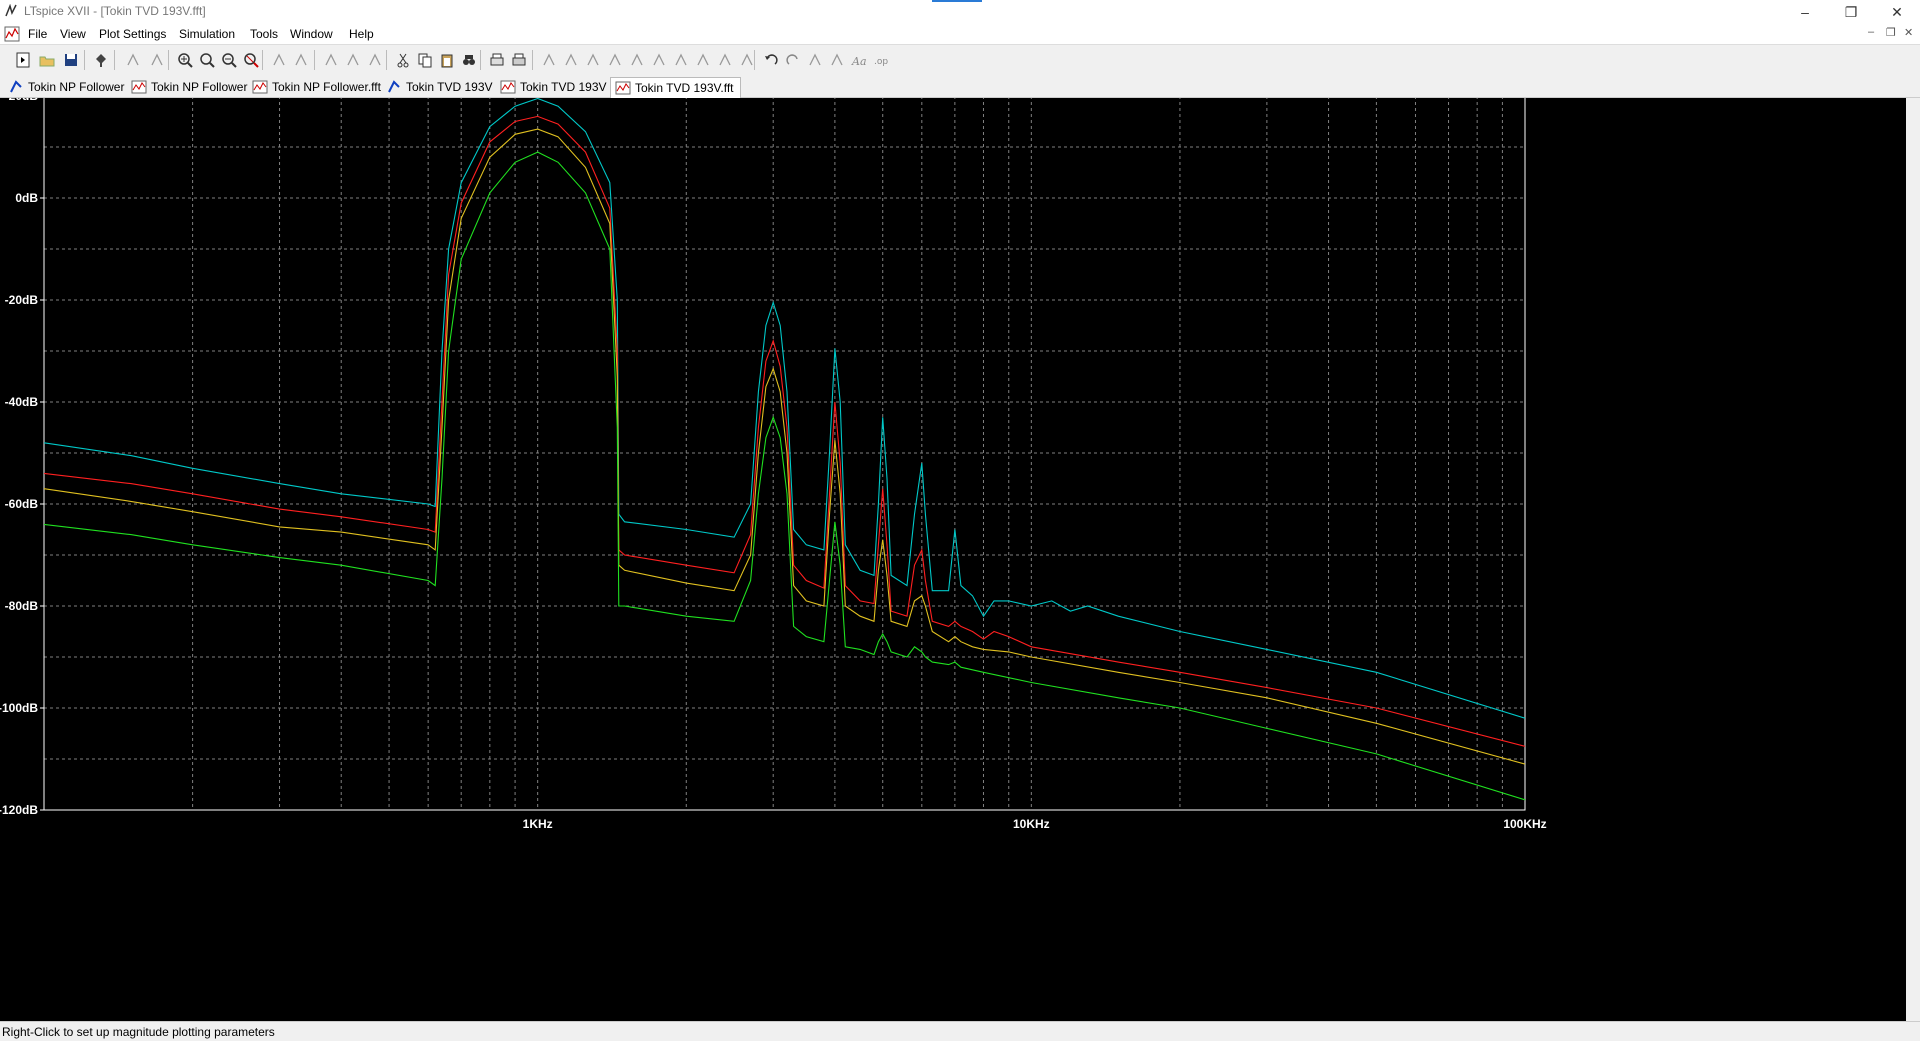 Image resolution: width=1920 pixels, height=1041 pixels. What do you see at coordinates (12, 34) in the screenshot?
I see `waveform-document-icon` at bounding box center [12, 34].